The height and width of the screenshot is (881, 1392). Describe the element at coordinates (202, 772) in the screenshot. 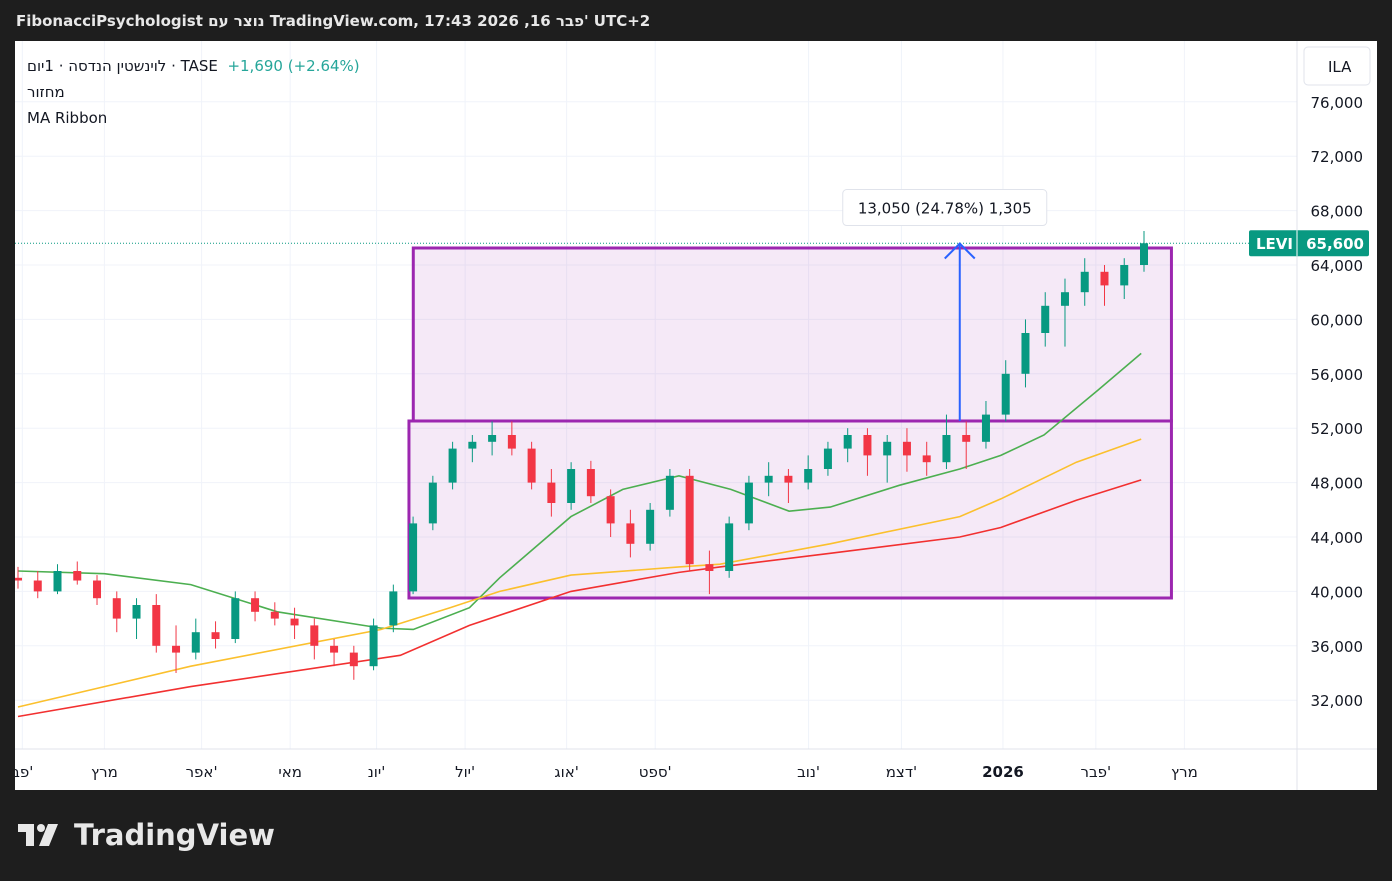

I see `x-tick-label: אפר'` at that location.